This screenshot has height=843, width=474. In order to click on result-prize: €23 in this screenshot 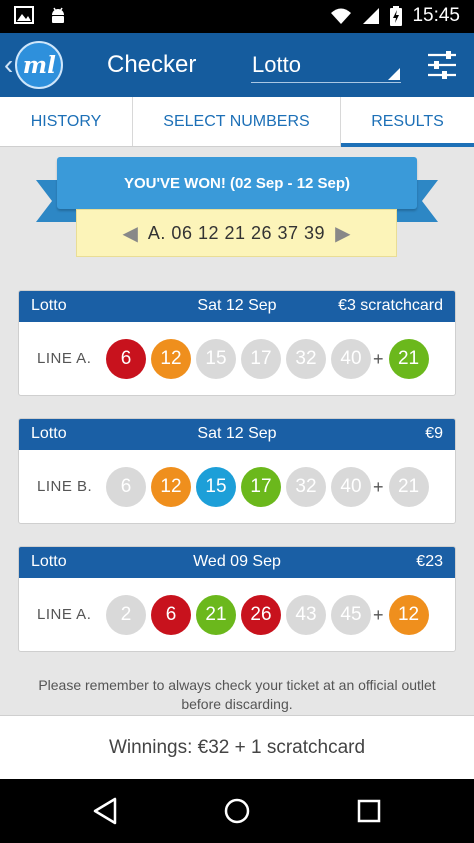, I will do `click(429, 561)`.